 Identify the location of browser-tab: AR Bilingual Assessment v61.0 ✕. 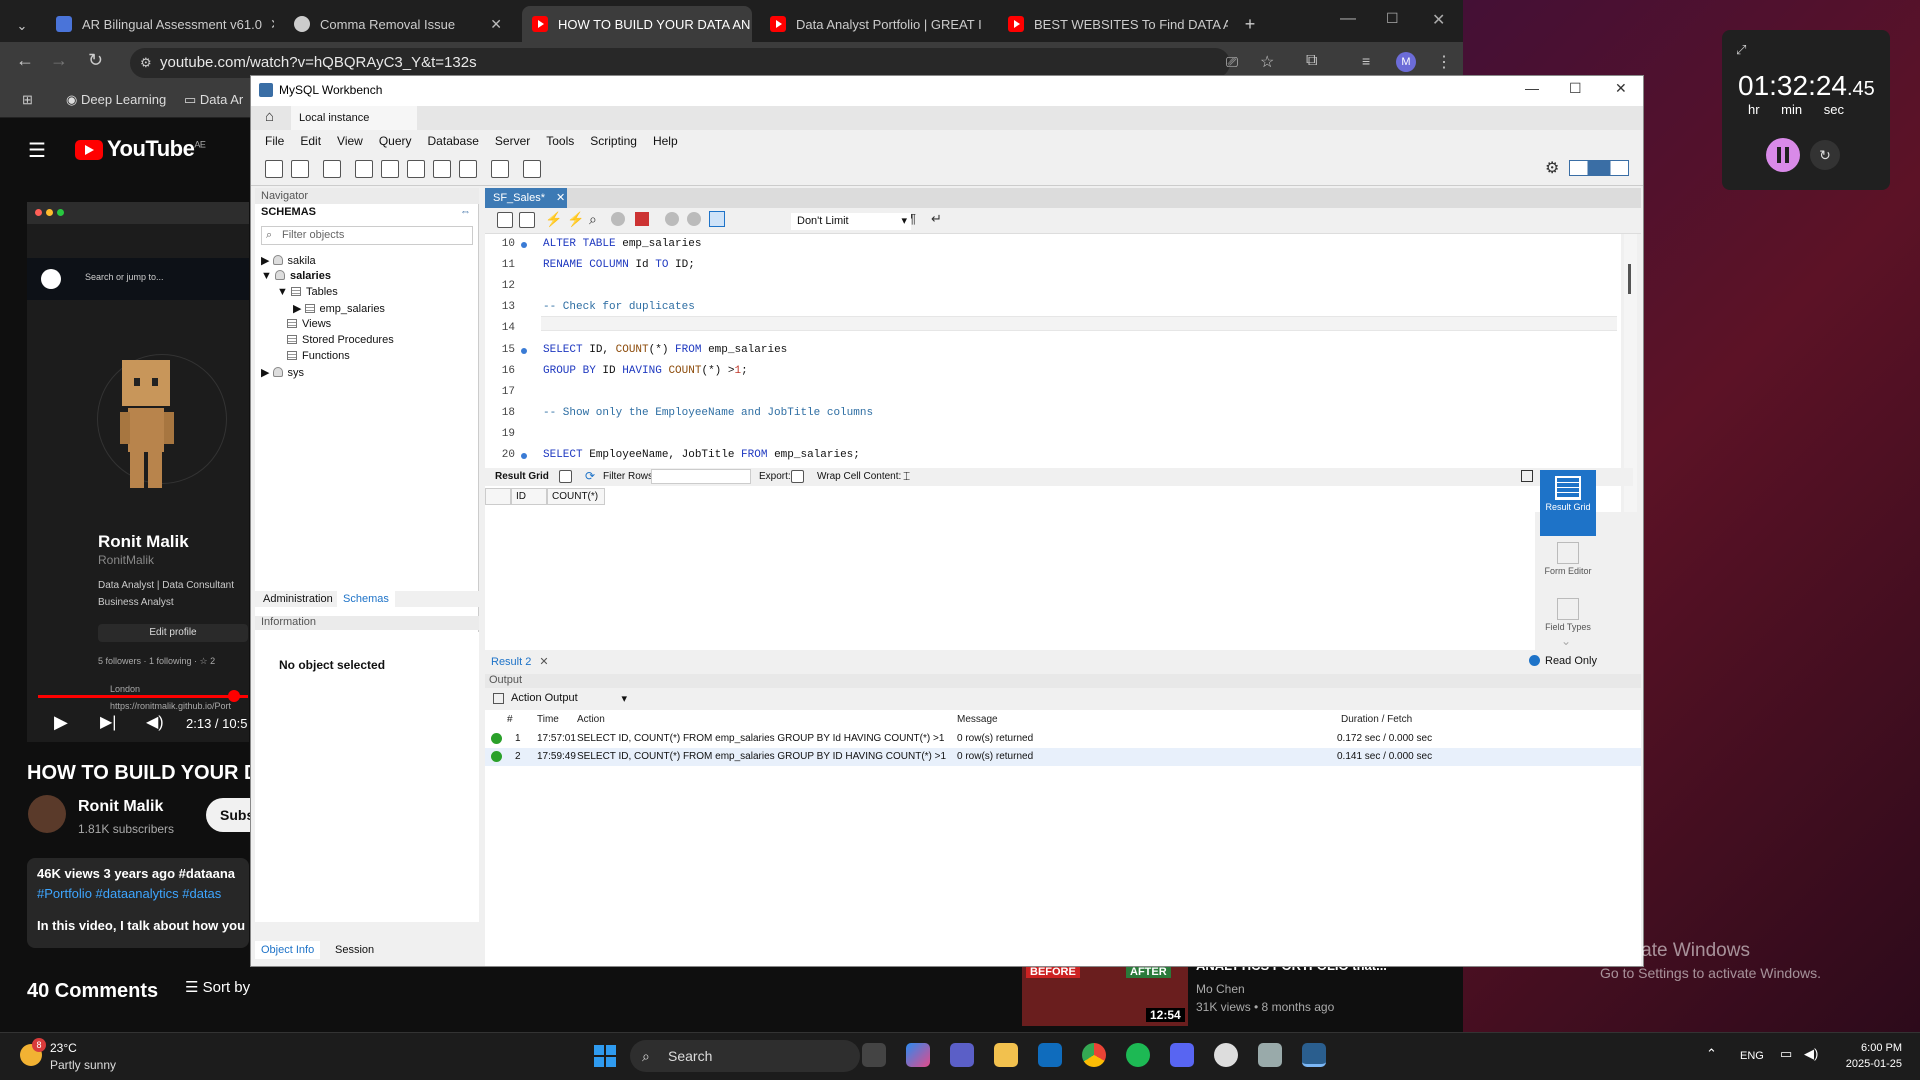
(160, 24).